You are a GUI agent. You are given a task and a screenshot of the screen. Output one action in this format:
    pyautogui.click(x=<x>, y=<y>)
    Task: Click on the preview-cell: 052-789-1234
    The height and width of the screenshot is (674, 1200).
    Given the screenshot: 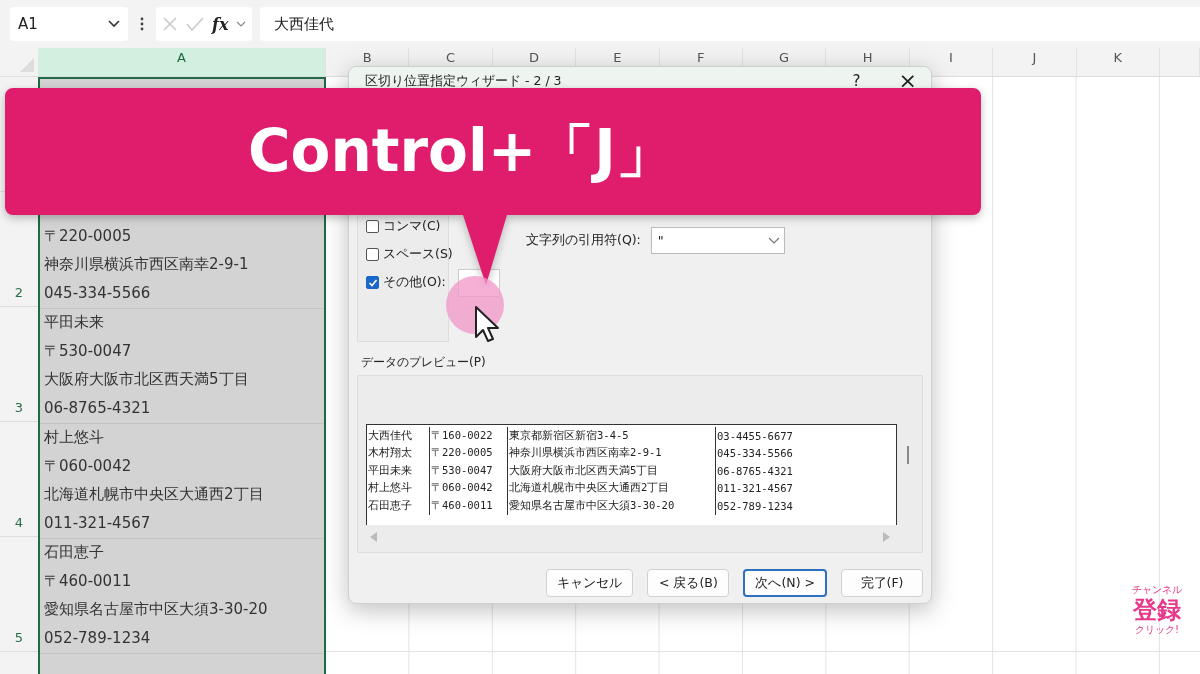 What is the action you would take?
    pyautogui.click(x=805, y=506)
    